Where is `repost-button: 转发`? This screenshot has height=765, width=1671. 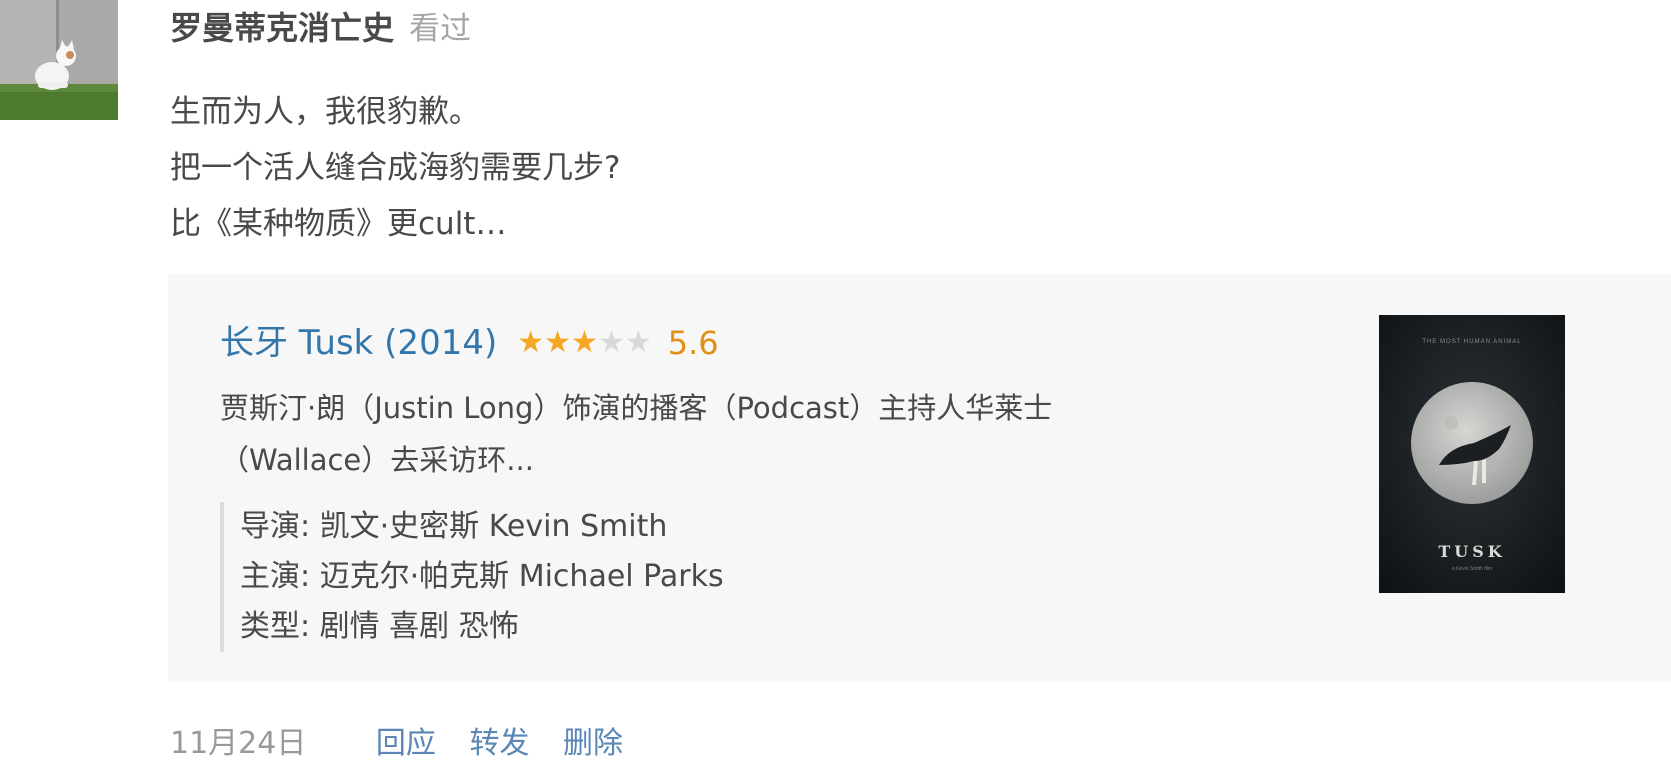
repost-button: 转发 is located at coordinates (499, 743).